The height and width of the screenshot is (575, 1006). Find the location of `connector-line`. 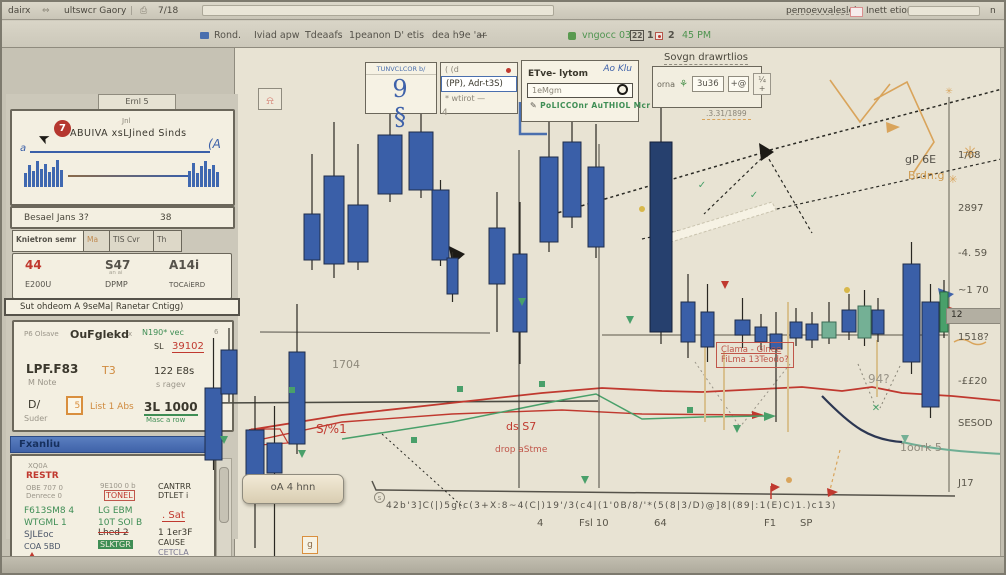

connector-line is located at coordinates (128, 176).